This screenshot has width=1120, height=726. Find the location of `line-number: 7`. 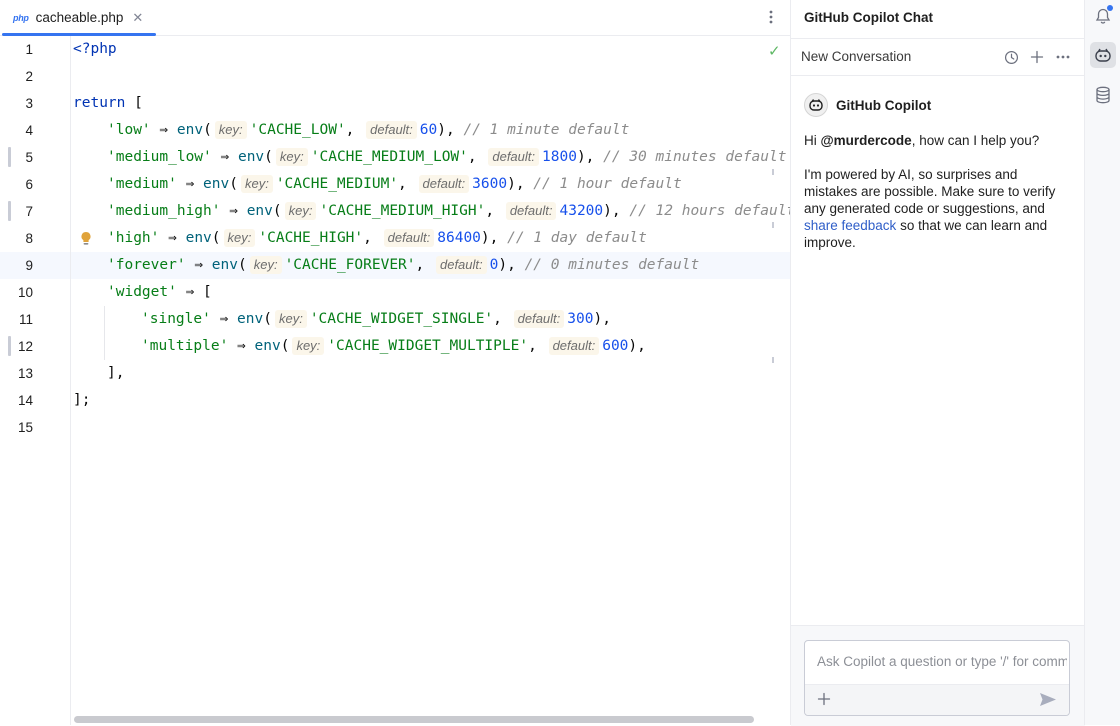

line-number: 7 is located at coordinates (29, 211).